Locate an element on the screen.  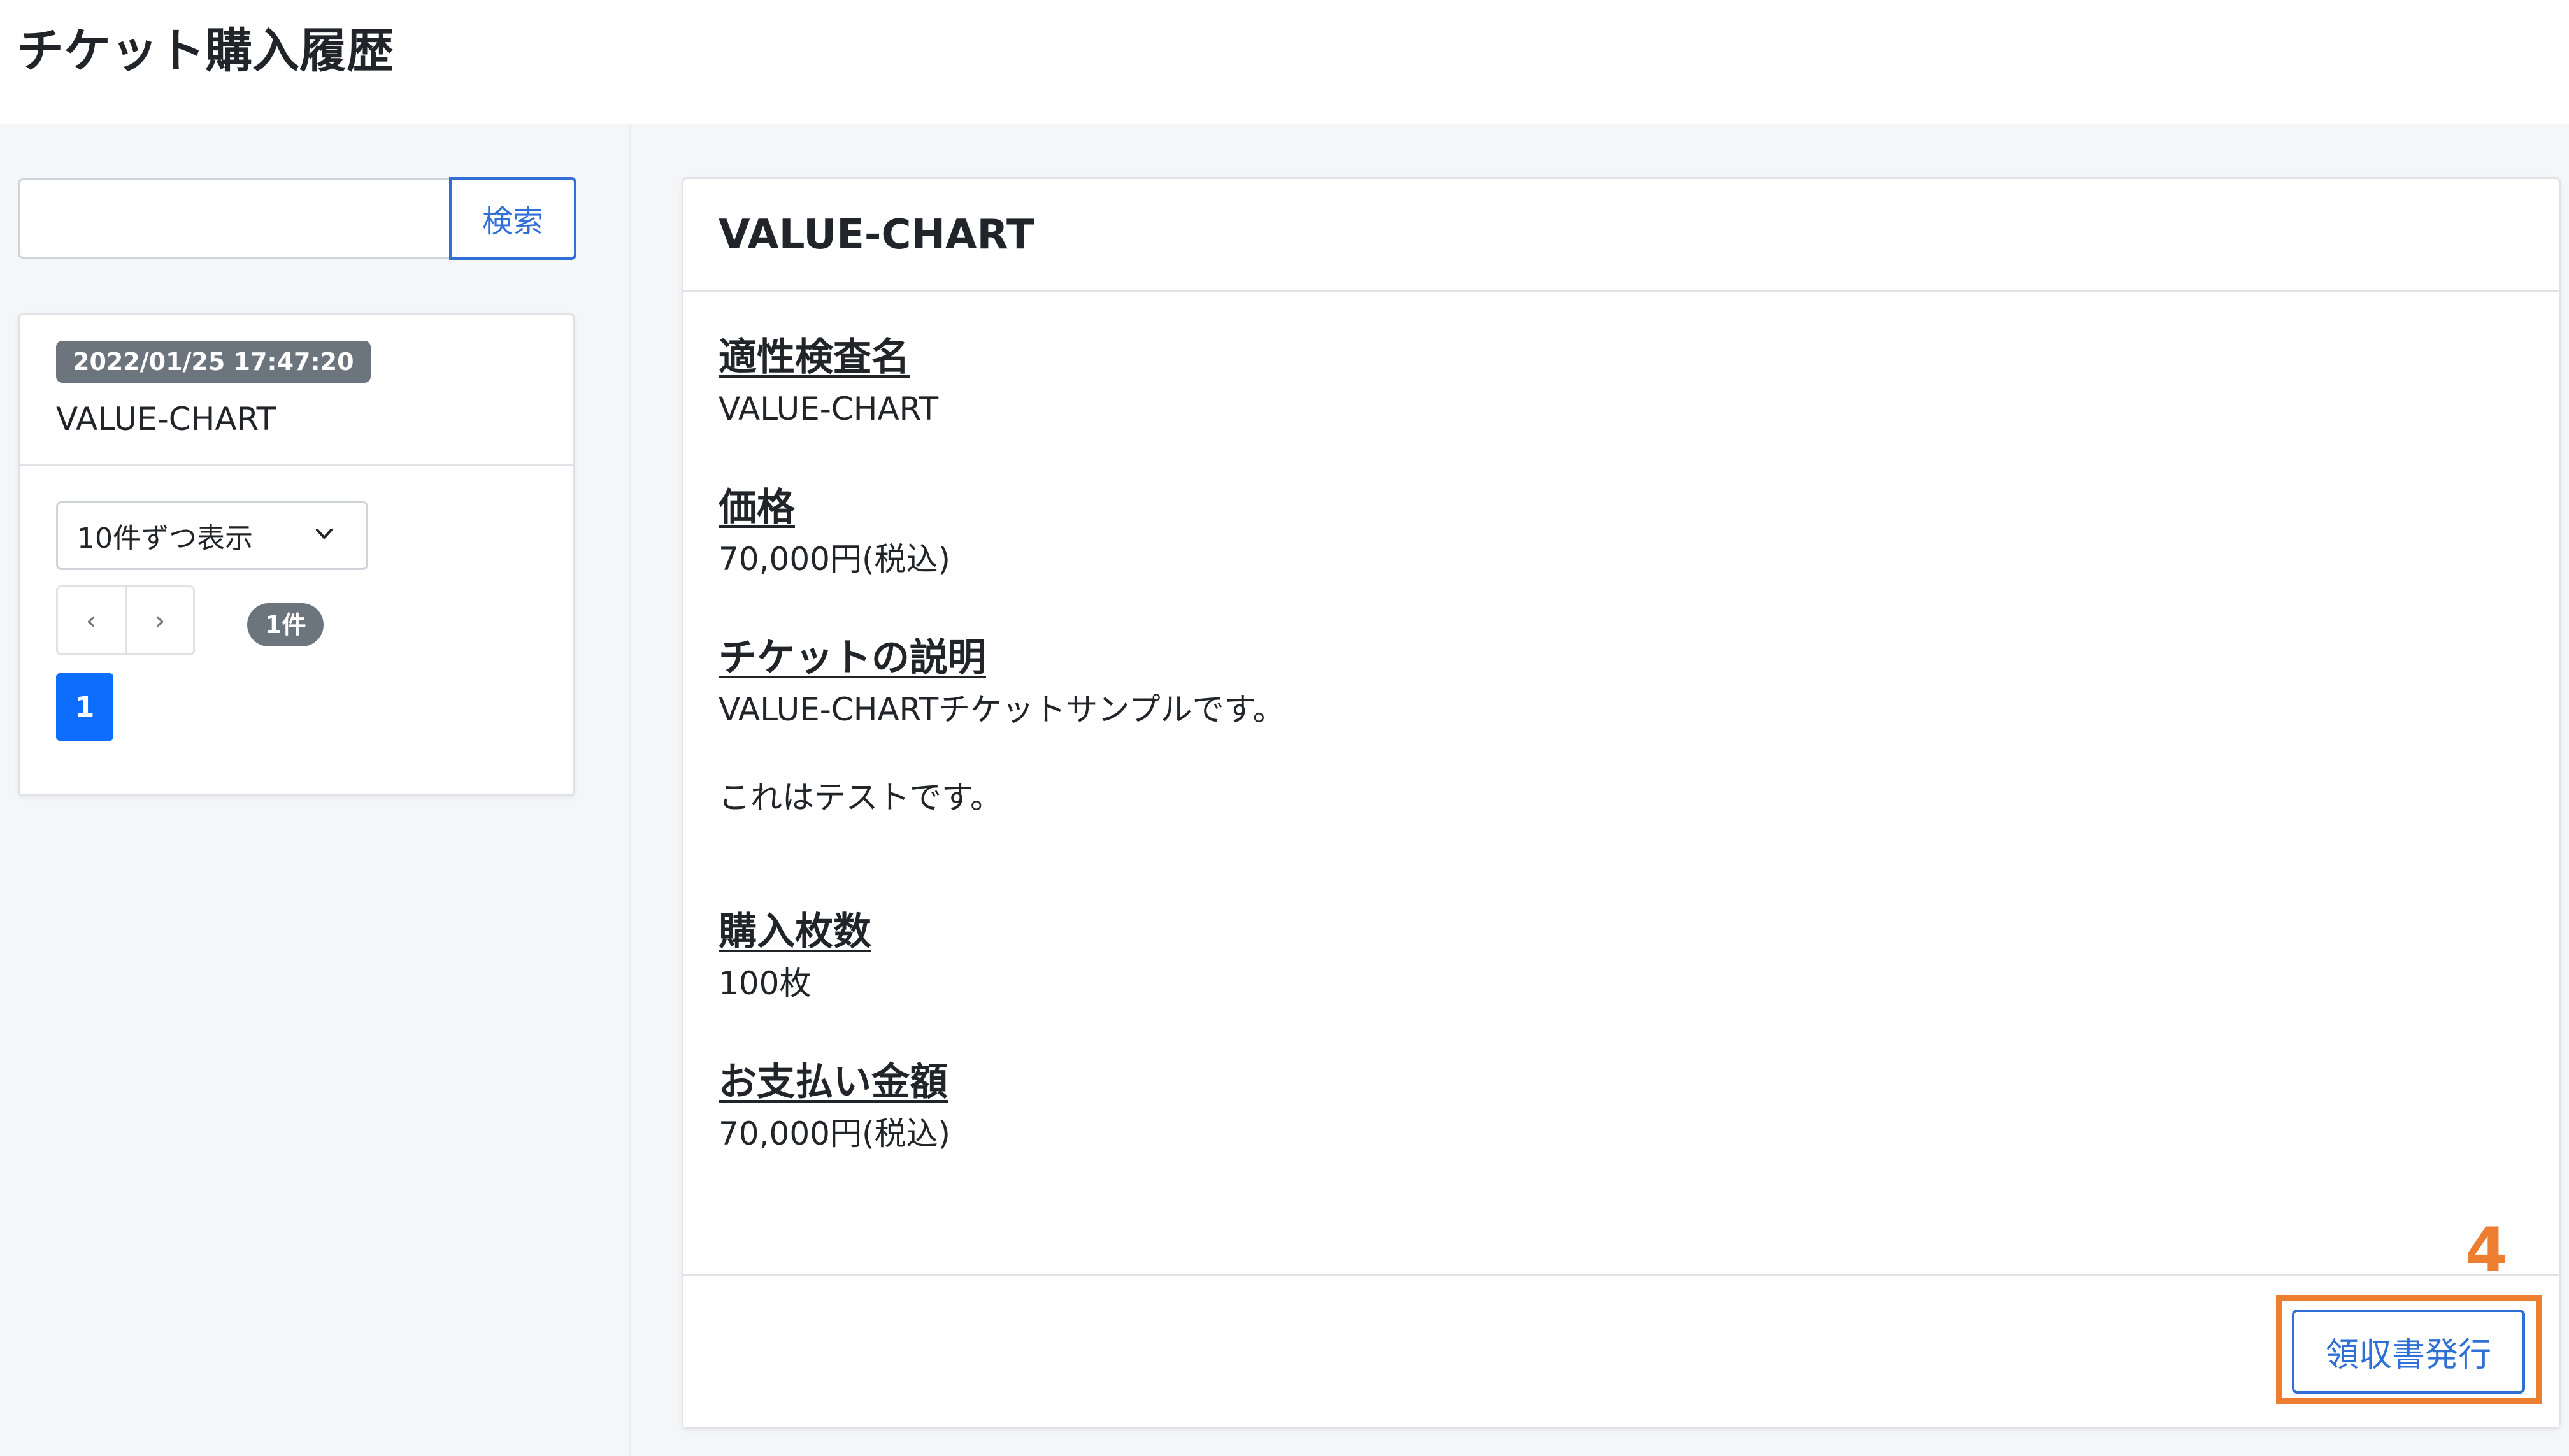
field-label-description: チケットの説明 is located at coordinates (852, 658).